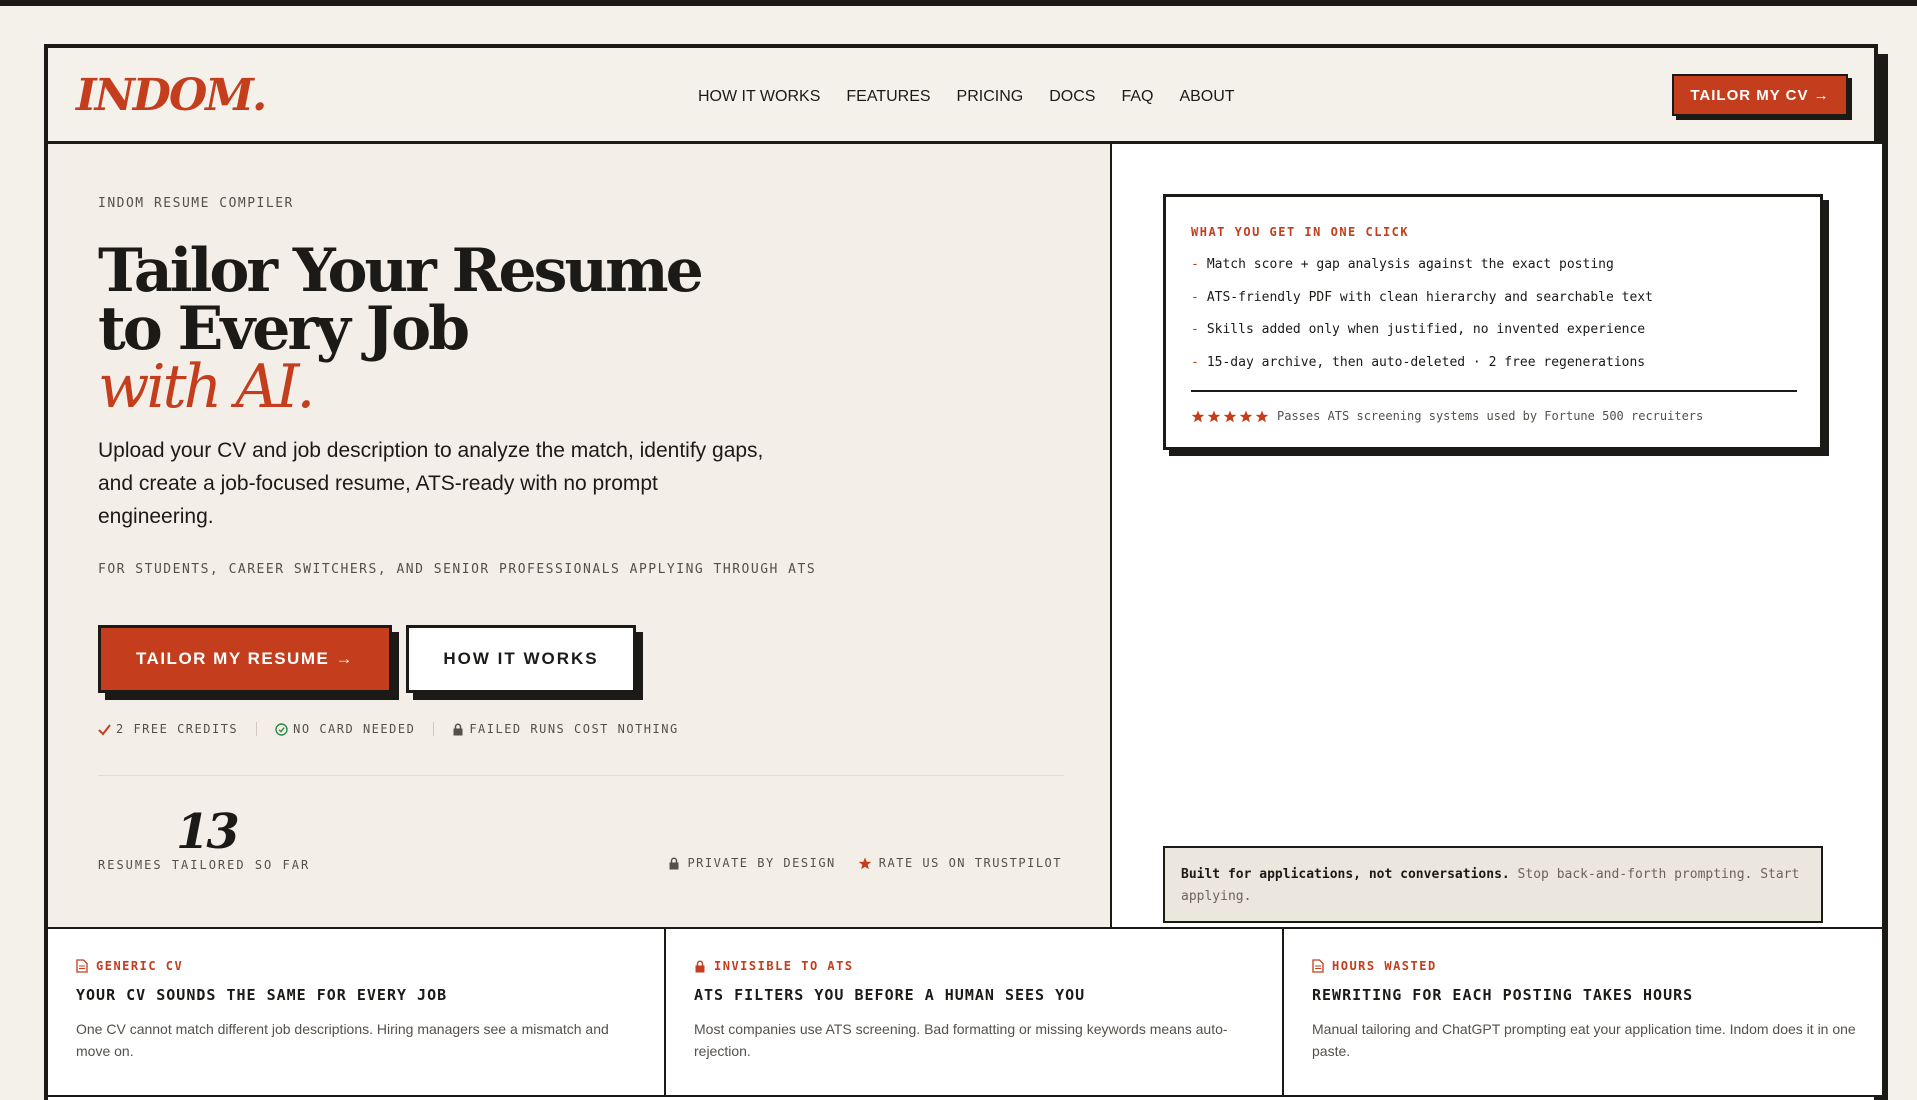  I want to click on private-by-design: PRIVATE BY DESIGN, so click(751, 863).